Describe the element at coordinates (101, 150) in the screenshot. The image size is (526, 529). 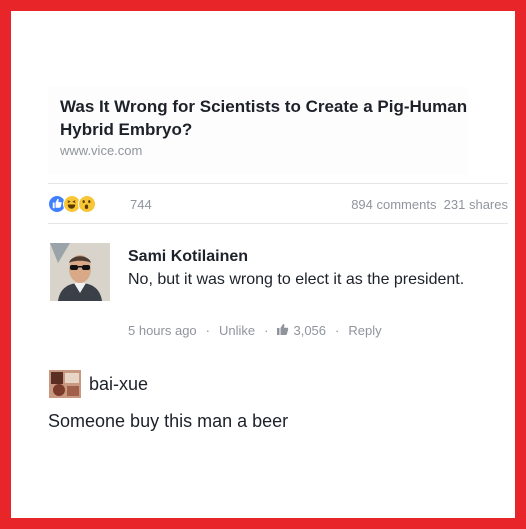
I see `link-domain: www.vice.com` at that location.